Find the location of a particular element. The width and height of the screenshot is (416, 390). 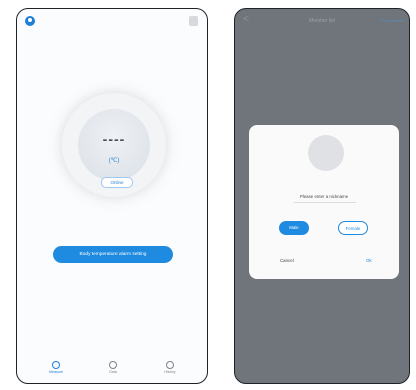

menu-icon is located at coordinates (193, 21).